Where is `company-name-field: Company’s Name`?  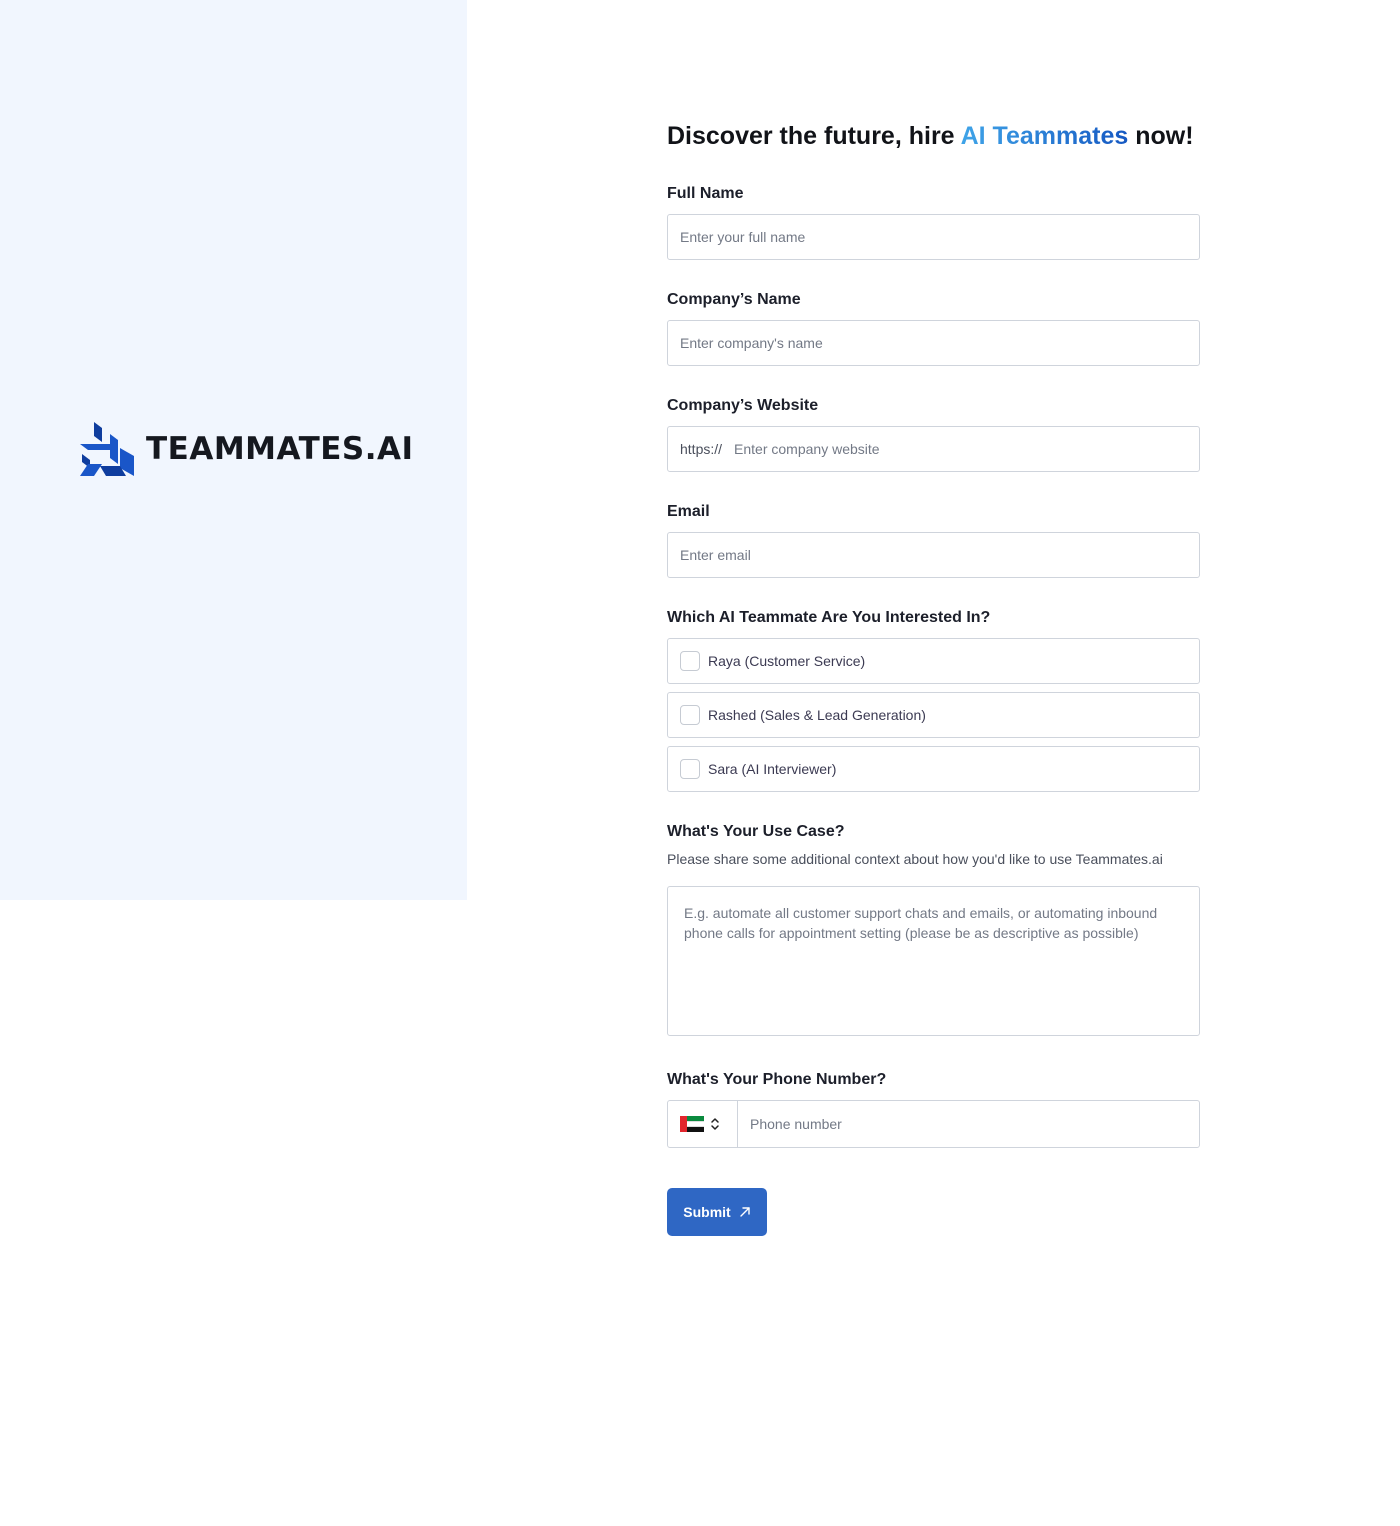 company-name-field: Company’s Name is located at coordinates (933, 328).